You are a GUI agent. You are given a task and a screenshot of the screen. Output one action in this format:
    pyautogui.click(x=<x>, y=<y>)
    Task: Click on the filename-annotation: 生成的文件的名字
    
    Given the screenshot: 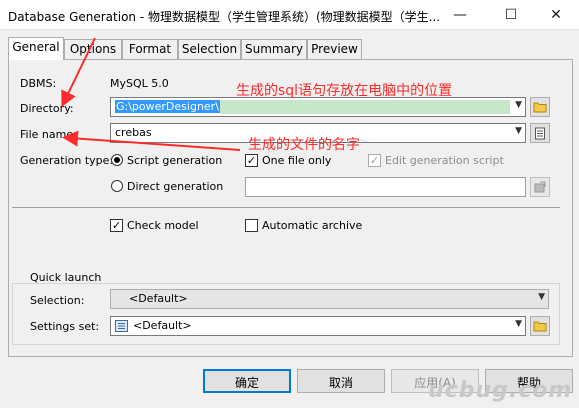 What is the action you would take?
    pyautogui.click(x=304, y=145)
    